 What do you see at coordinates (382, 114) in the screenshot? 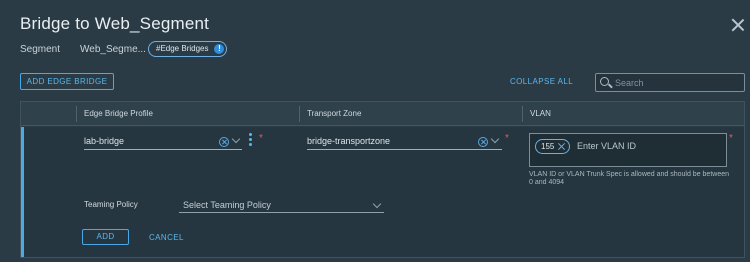
I see `grid-header: Edge Bridge Profile Transport Zone VLAN` at bounding box center [382, 114].